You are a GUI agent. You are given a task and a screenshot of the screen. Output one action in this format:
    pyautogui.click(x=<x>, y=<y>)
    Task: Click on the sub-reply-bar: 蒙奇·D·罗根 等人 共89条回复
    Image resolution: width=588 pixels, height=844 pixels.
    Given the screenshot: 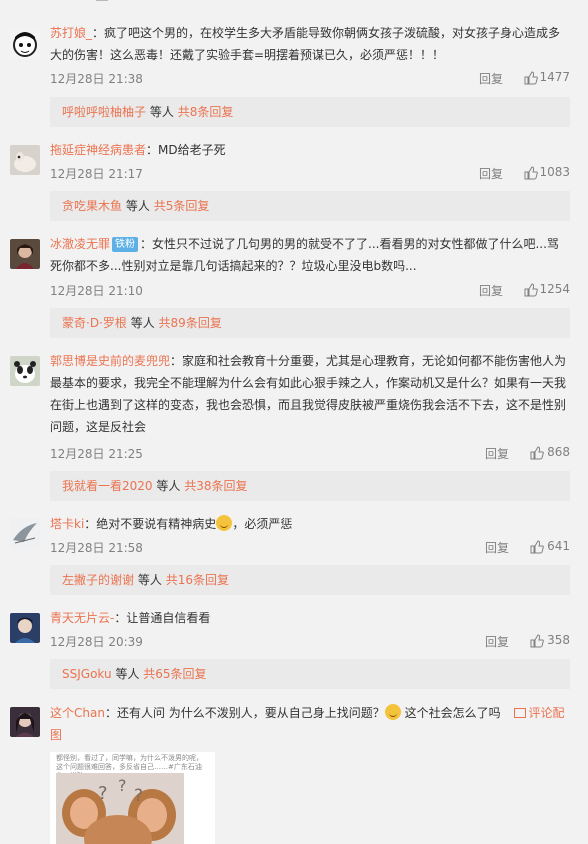 What is the action you would take?
    pyautogui.click(x=310, y=323)
    